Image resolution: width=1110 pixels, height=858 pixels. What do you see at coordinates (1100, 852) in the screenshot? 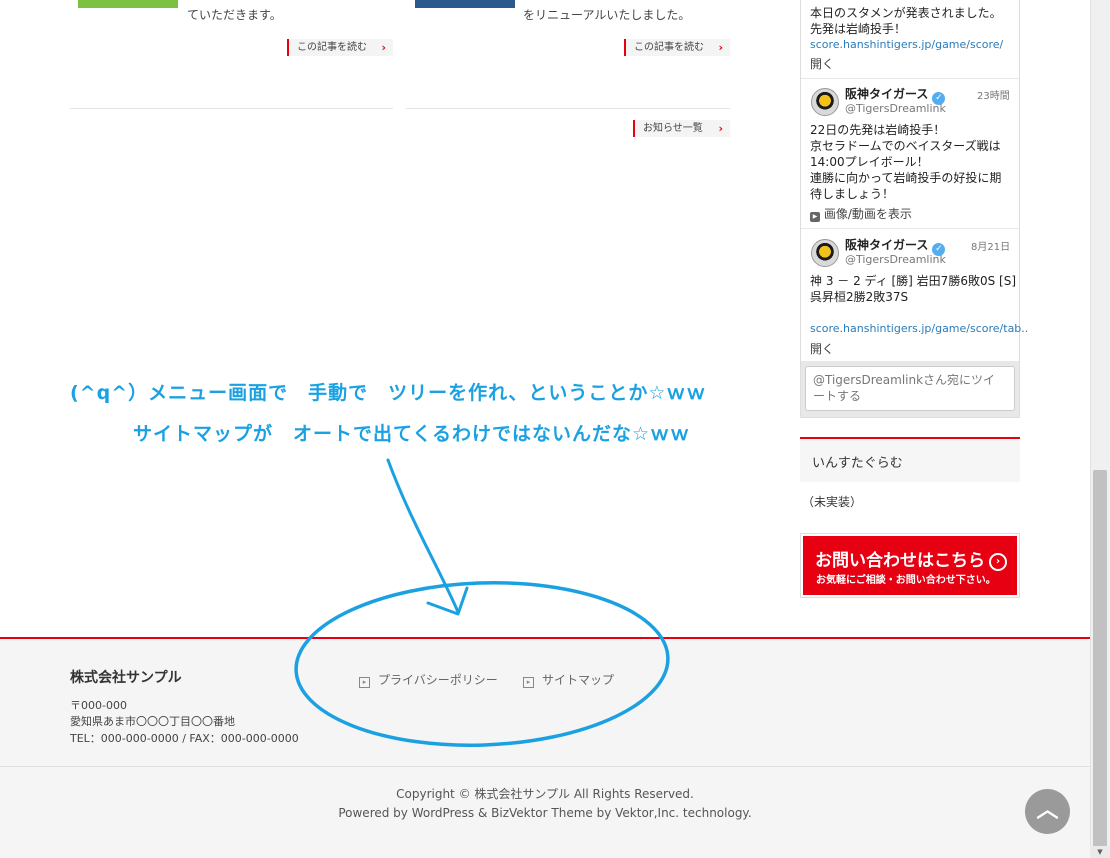
I see `scroll-down-arrow-icon: ▼` at bounding box center [1100, 852].